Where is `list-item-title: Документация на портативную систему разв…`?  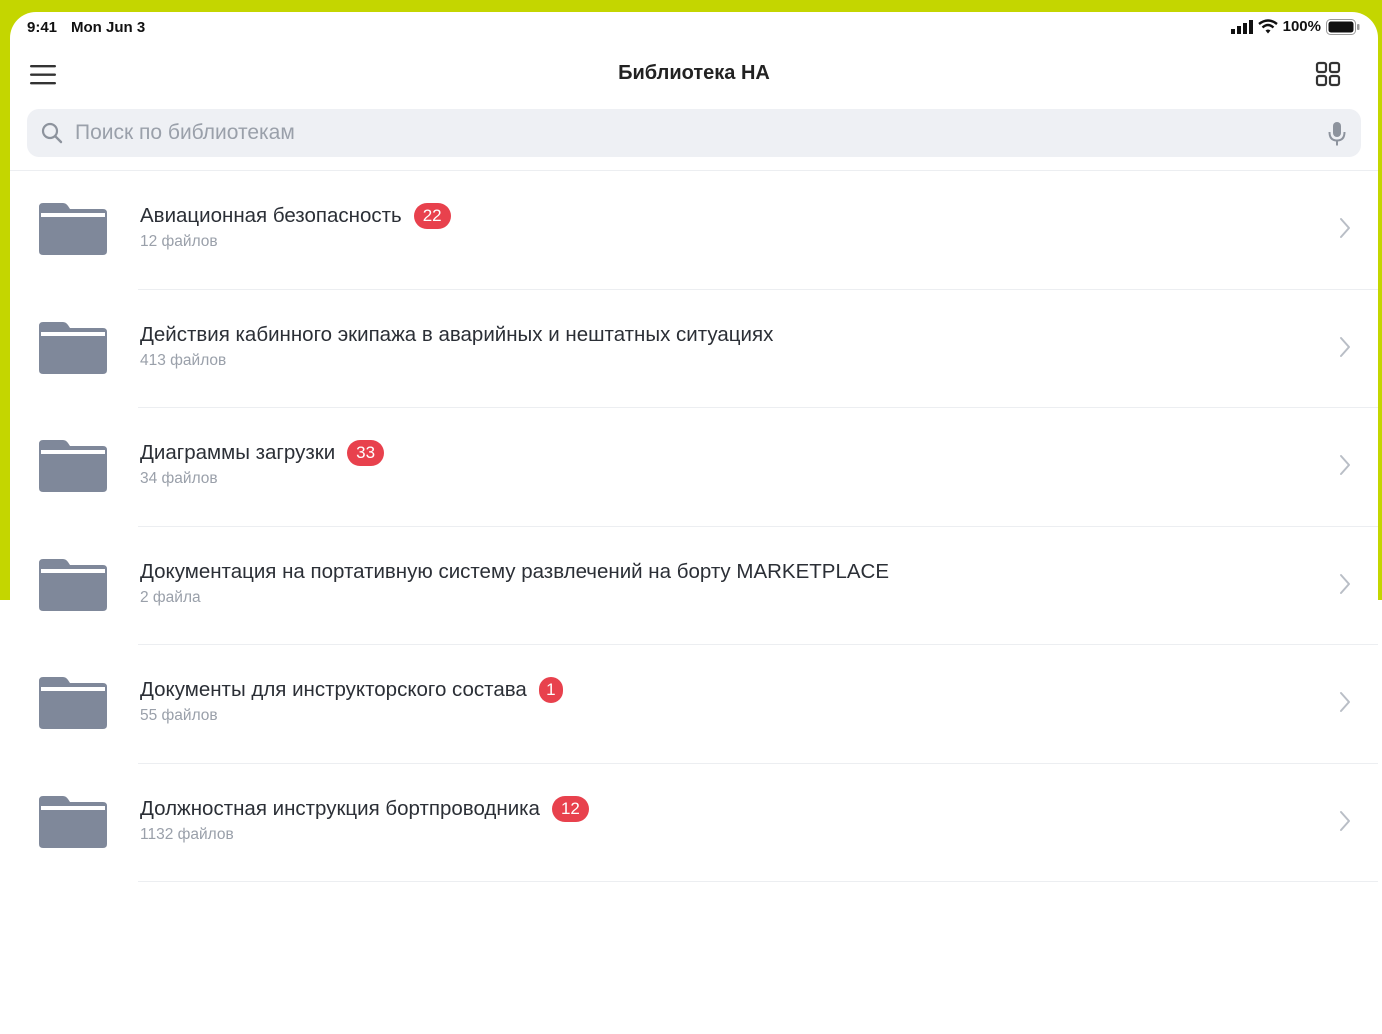
list-item-title: Документация на портативную систему разв… is located at coordinates (515, 571).